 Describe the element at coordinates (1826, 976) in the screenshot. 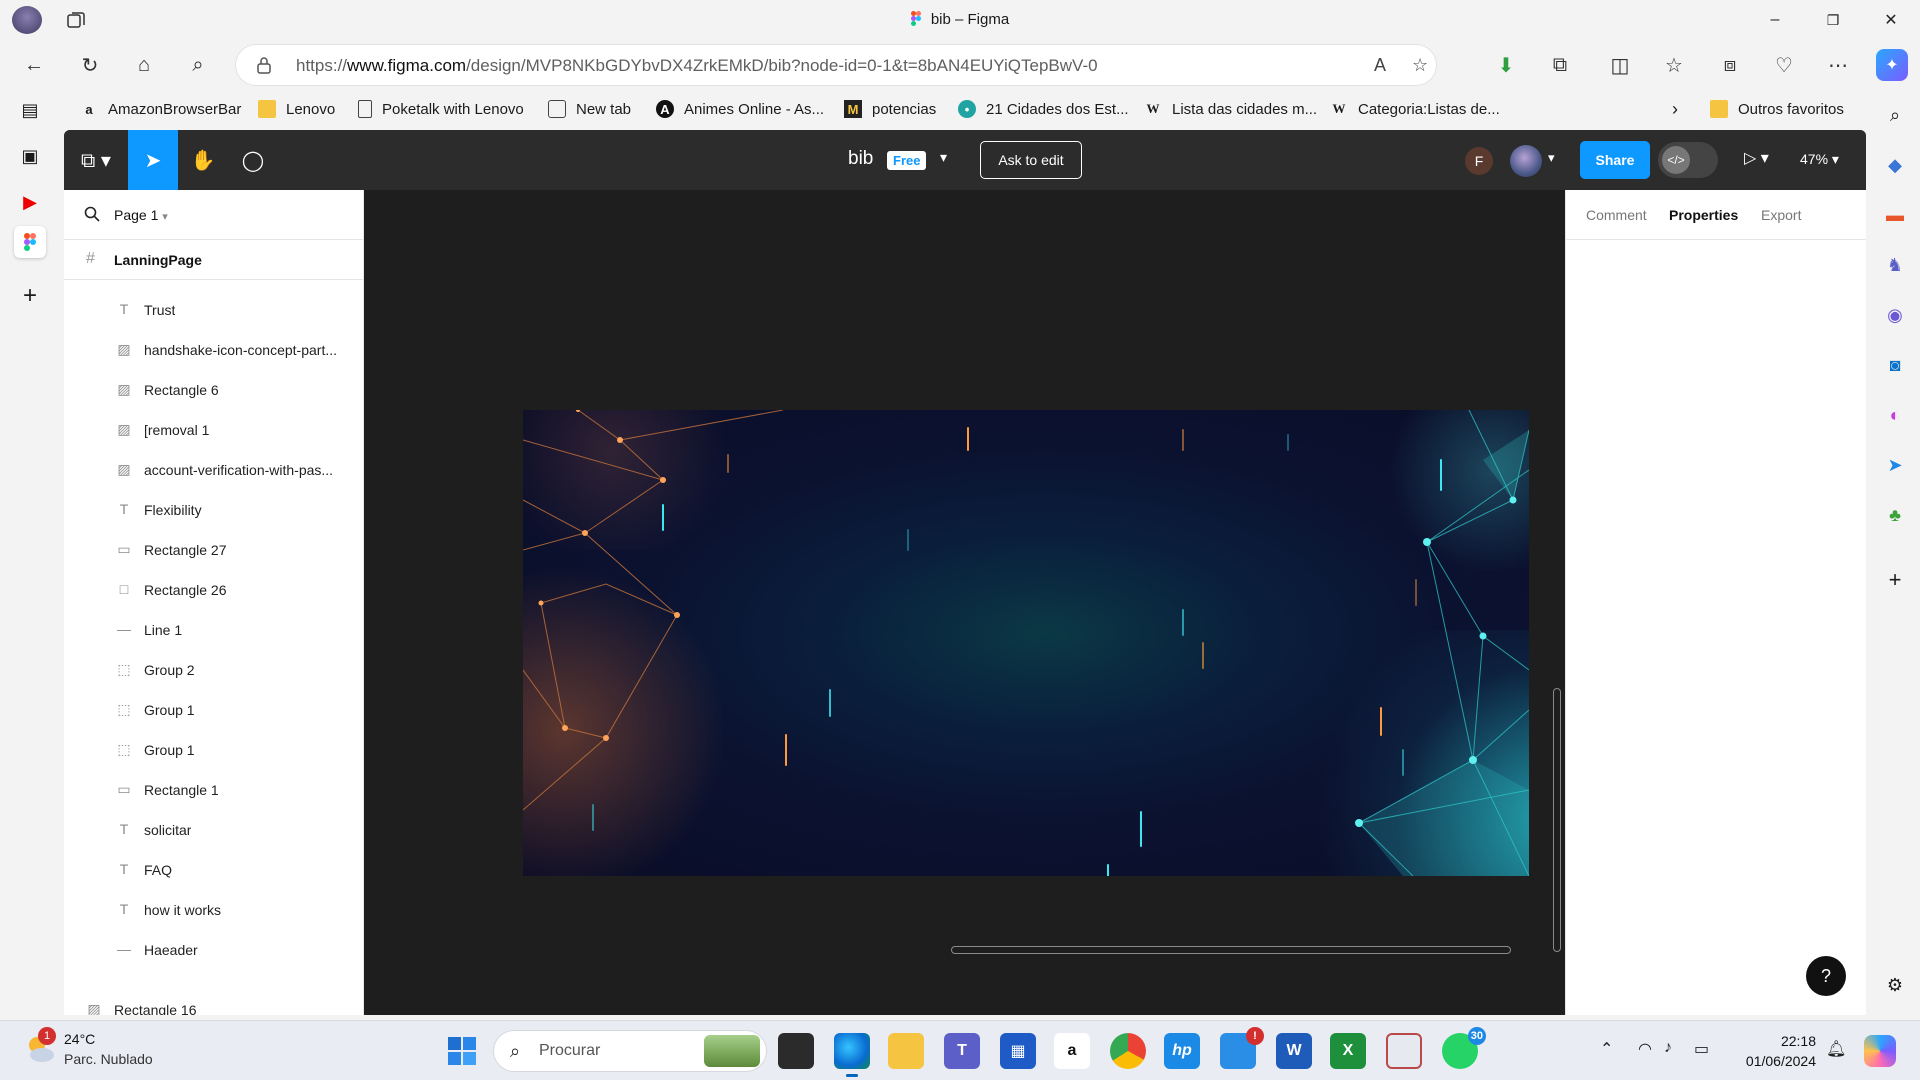

I see `help-button: ?` at that location.